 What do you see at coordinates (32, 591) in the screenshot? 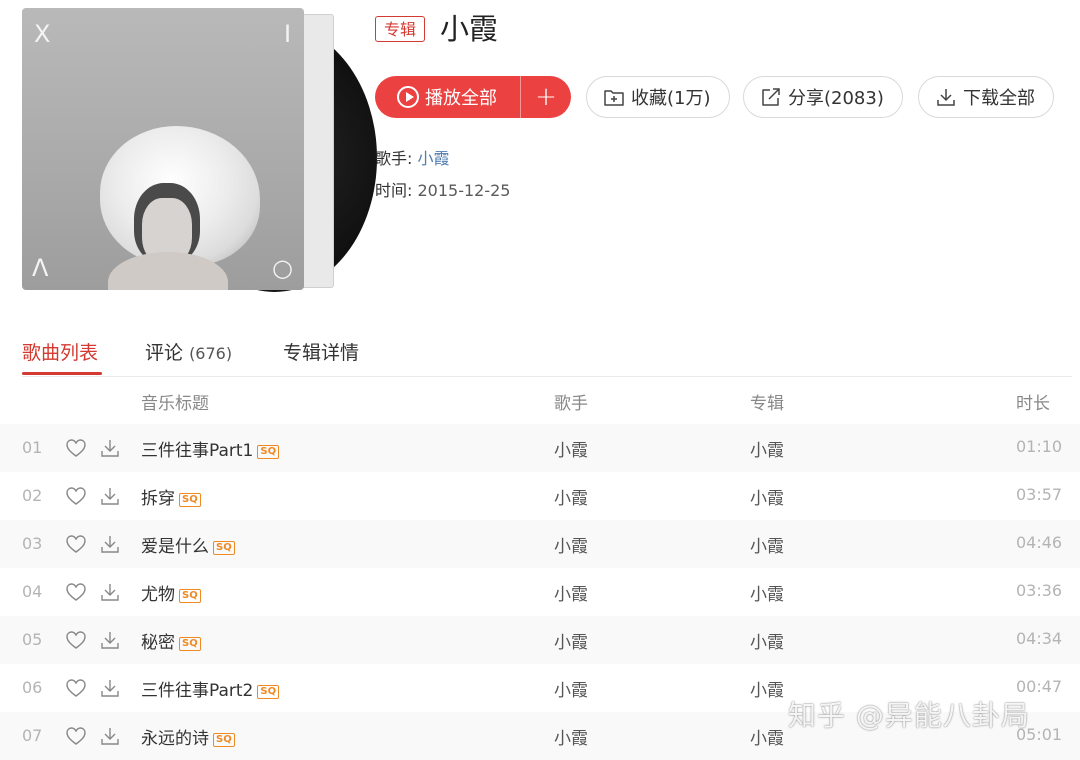
I see `track-number: 04` at bounding box center [32, 591].